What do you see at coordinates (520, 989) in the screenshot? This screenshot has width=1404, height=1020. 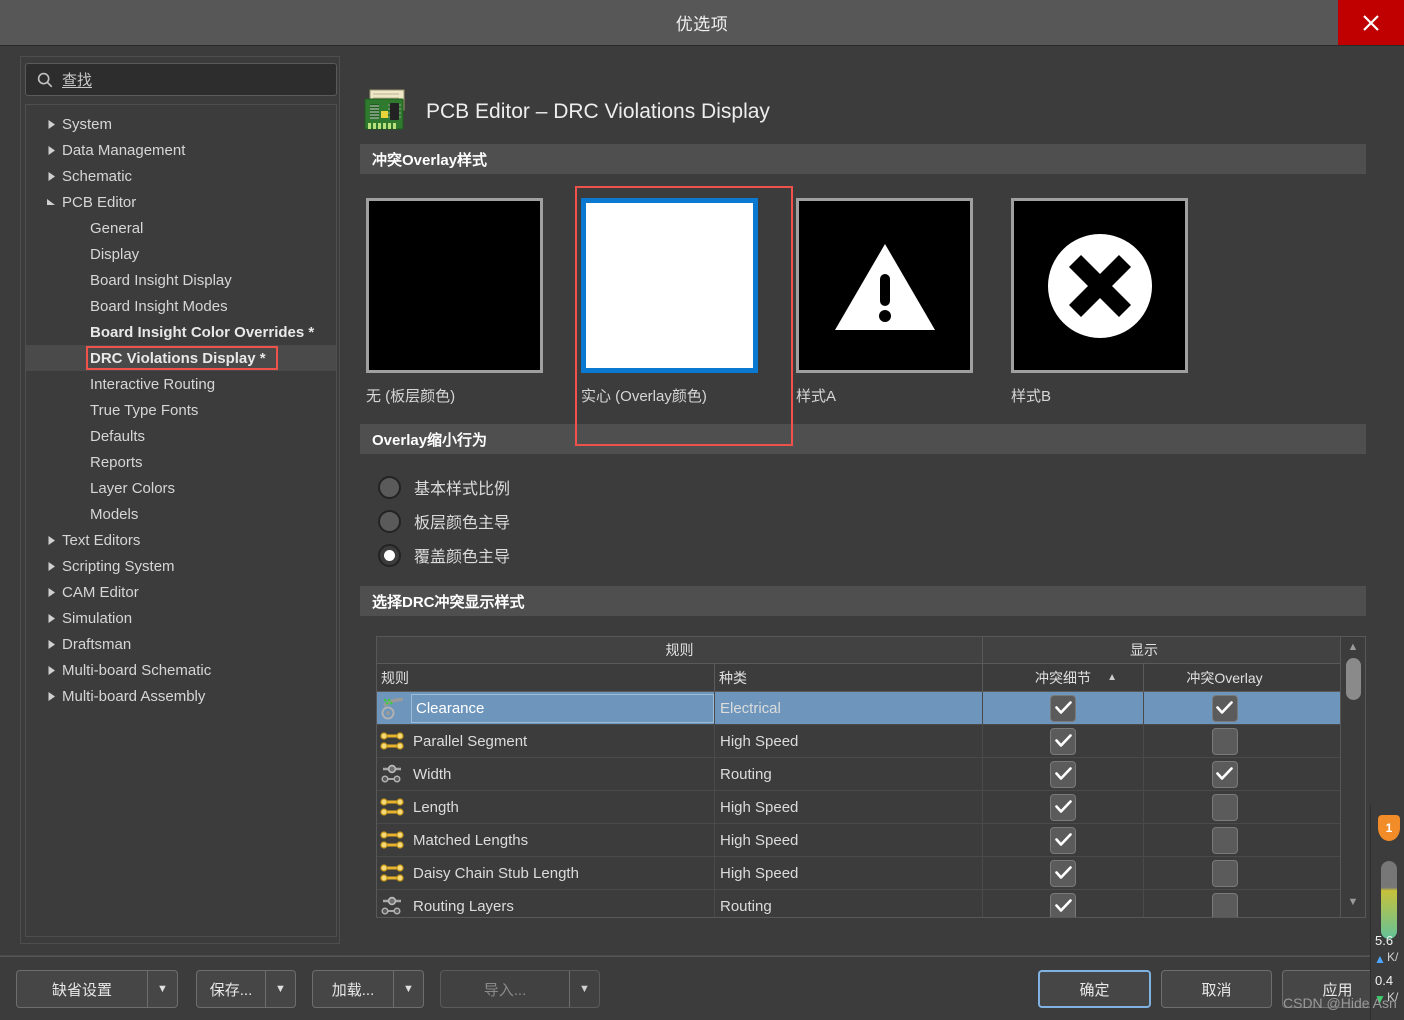 I see `import-button: 导入... ▼` at bounding box center [520, 989].